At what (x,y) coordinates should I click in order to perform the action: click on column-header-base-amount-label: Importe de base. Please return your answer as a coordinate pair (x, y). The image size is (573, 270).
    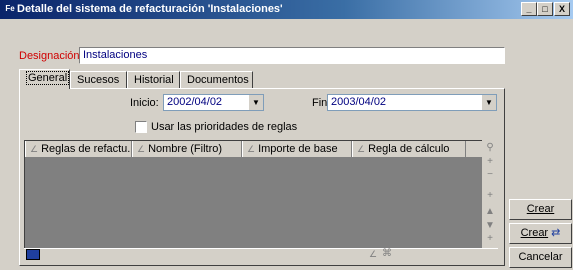
    Looking at the image, I should click on (298, 149).